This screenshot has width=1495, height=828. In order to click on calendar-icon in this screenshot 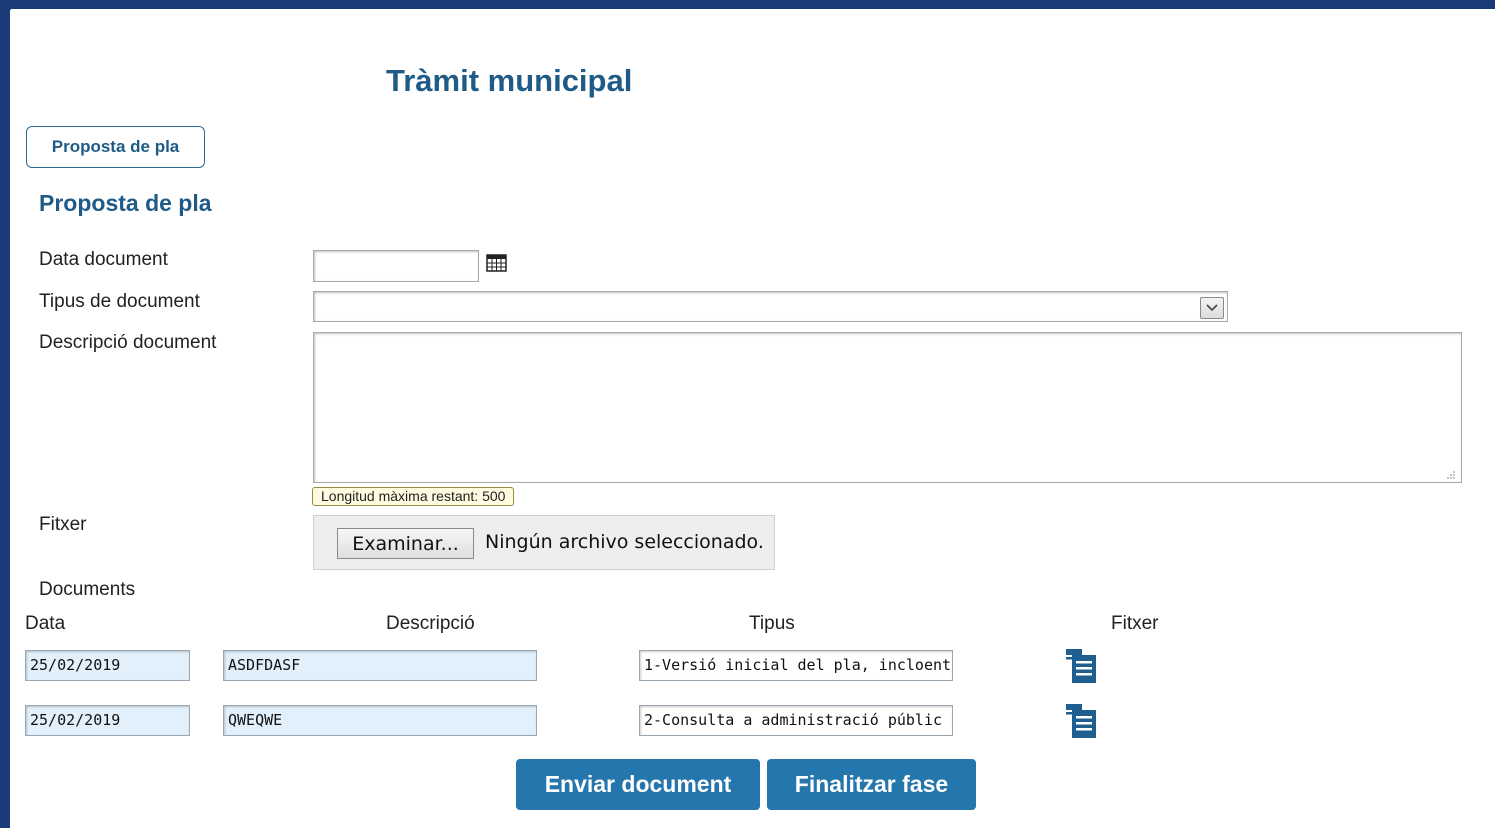, I will do `click(497, 263)`.